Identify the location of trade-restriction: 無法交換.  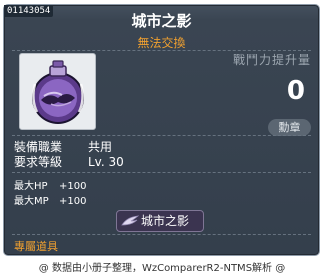
(161, 43).